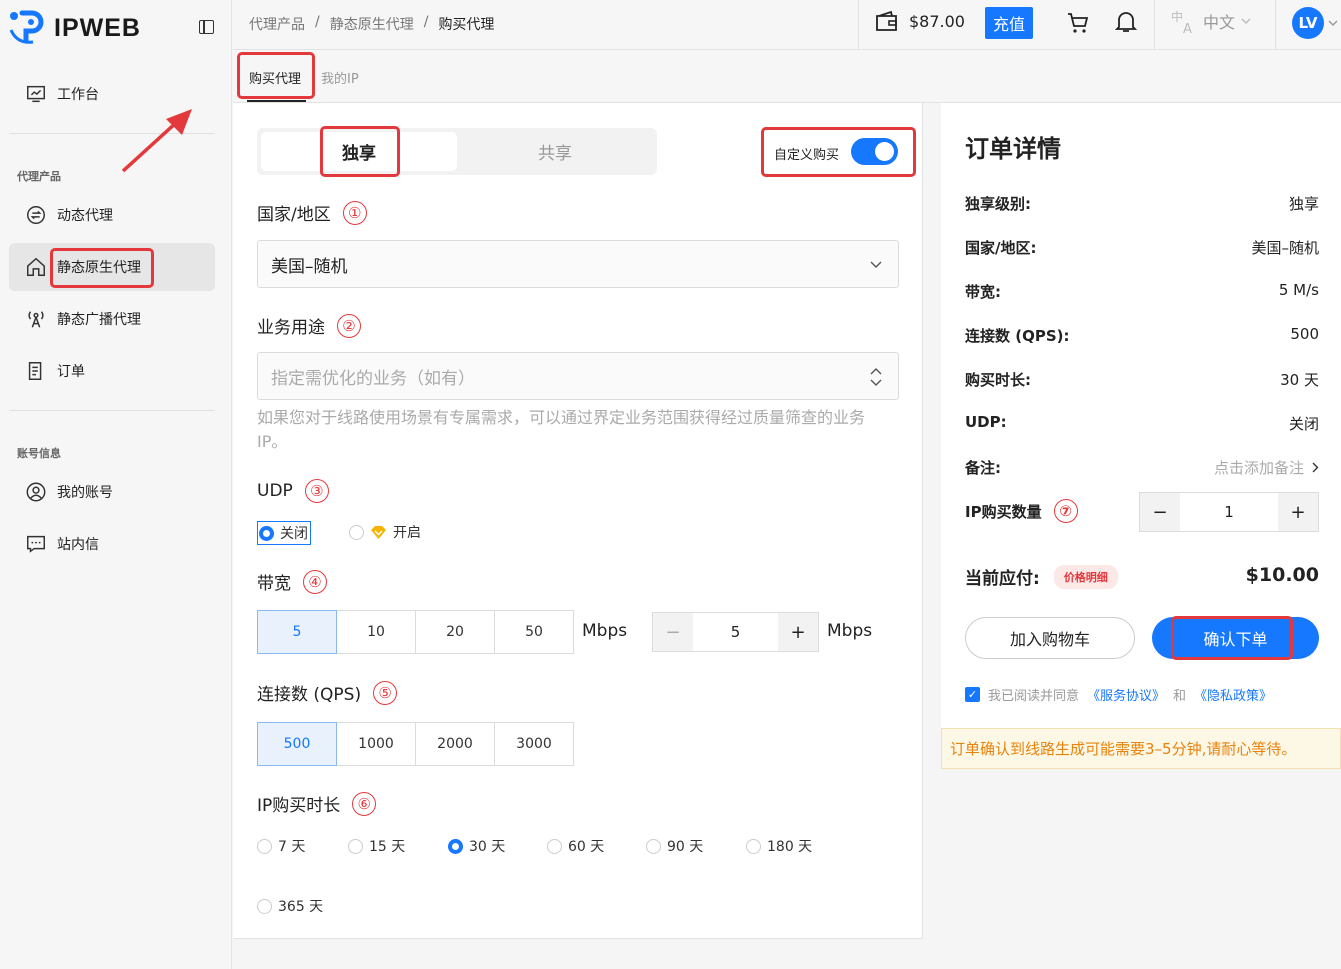  What do you see at coordinates (1034, 696) in the screenshot?
I see `agree-text: 我已阅读并同意` at bounding box center [1034, 696].